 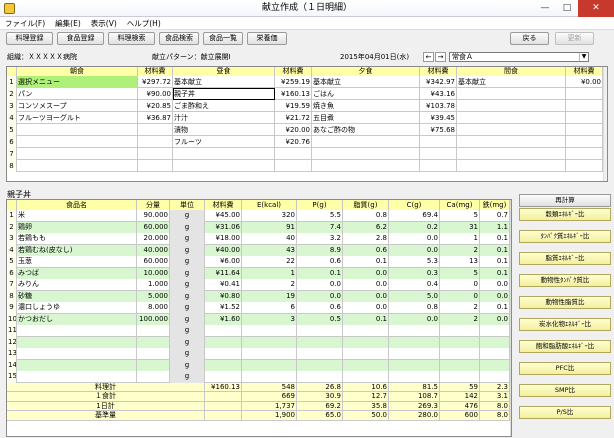 I want to click on meal-grid-cell: ¥259.19, so click(x=293, y=82).